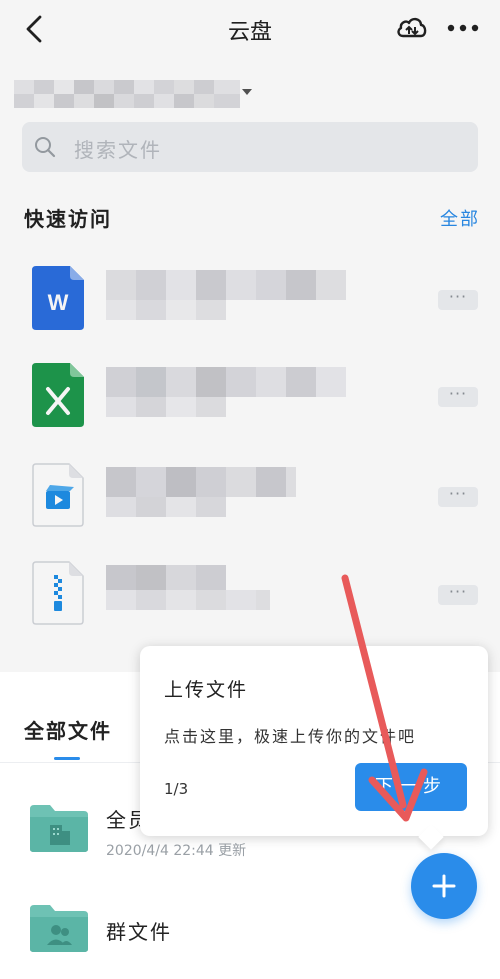 Image resolution: width=500 pixels, height=979 pixels. What do you see at coordinates (441, 962) in the screenshot?
I see `svg-text: jingyan` at bounding box center [441, 962].